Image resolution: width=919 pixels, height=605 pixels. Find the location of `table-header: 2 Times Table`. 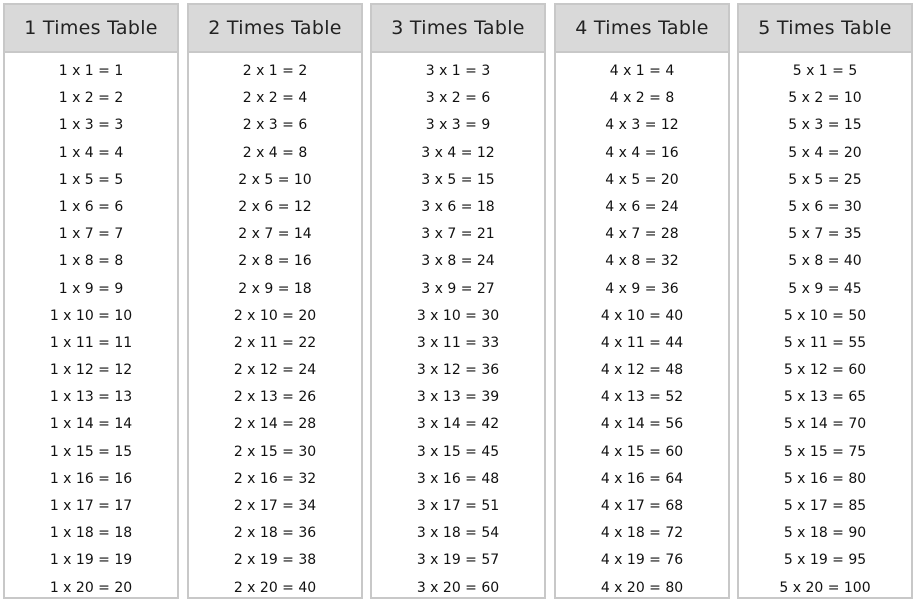

table-header: 2 Times Table is located at coordinates (275, 29).